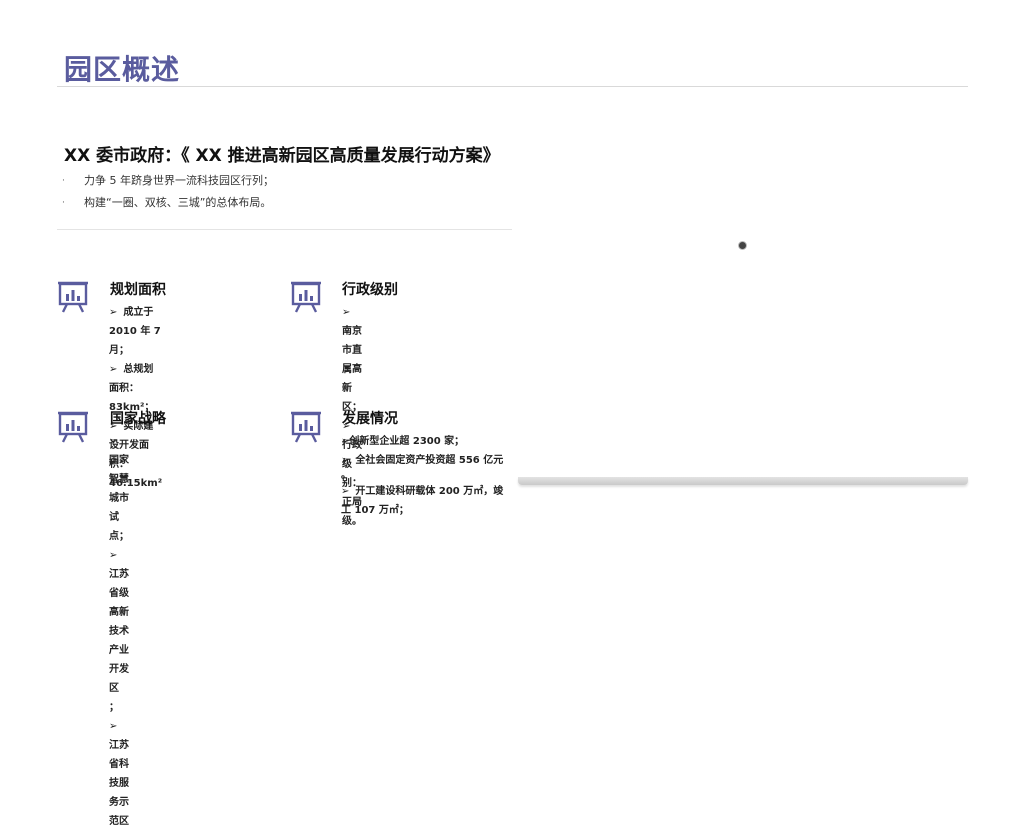 This screenshot has height=831, width=1024. Describe the element at coordinates (178, 202) in the screenshot. I see `intro-bullet-text: 构建“一圈、双核、三城”的总体布局。` at that location.